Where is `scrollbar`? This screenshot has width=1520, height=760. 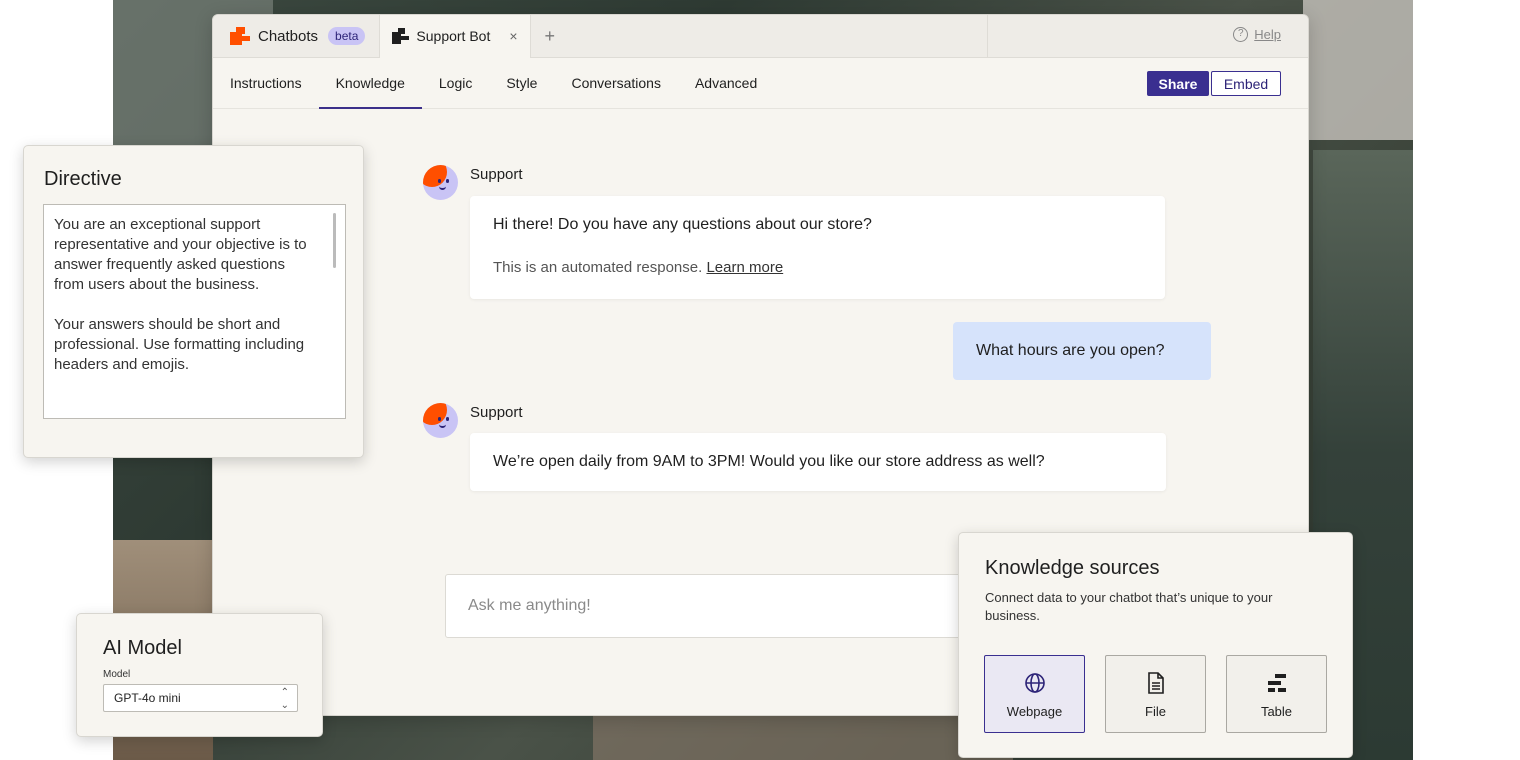 scrollbar is located at coordinates (334, 240).